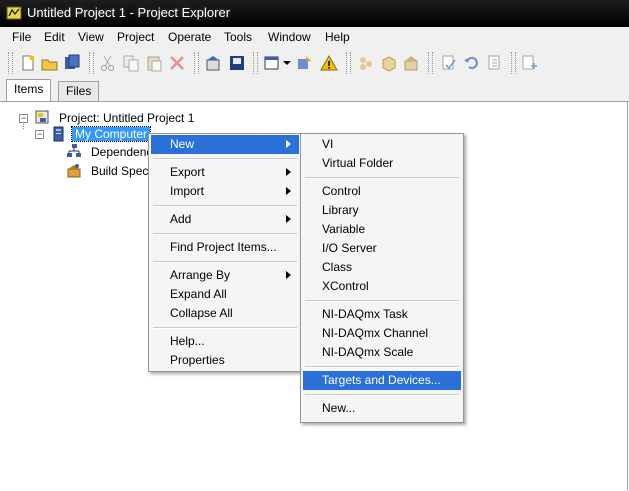 Image resolution: width=629 pixels, height=491 pixels. I want to click on submenu-item-class: Class, so click(382, 267).